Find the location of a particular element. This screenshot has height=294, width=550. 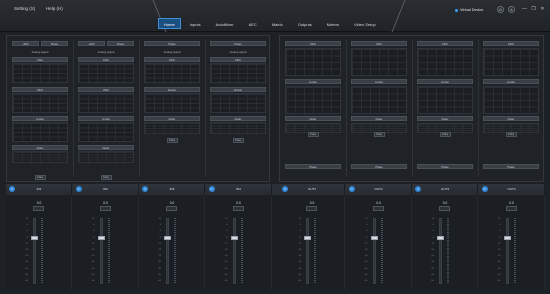

tab-inputs: Inputs is located at coordinates (195, 23).